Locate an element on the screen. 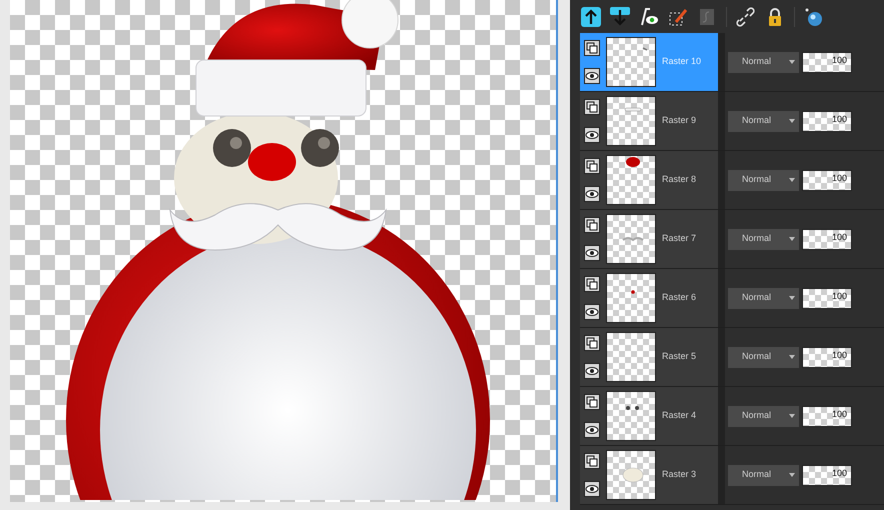  brush-icon is located at coordinates (678, 16).